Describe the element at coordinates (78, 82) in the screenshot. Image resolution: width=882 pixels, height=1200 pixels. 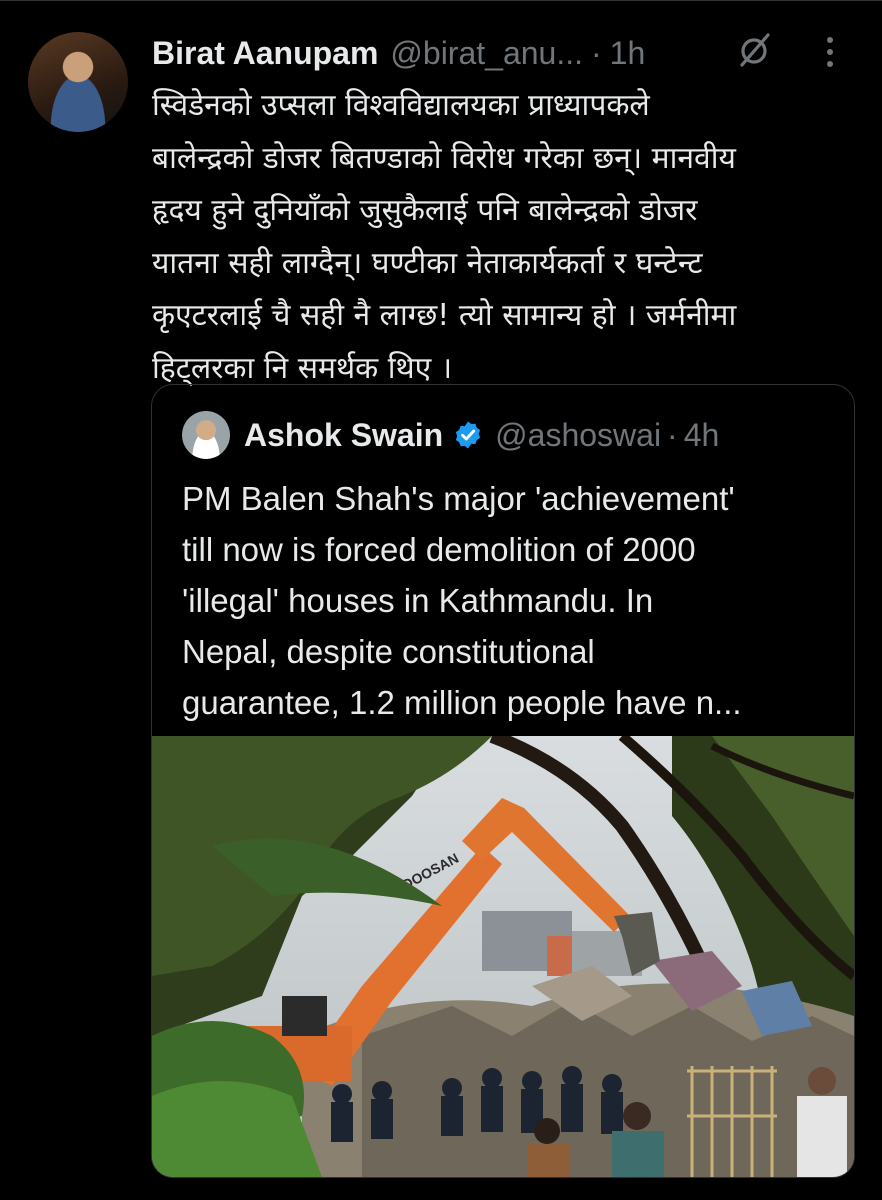
I see `avatar` at that location.